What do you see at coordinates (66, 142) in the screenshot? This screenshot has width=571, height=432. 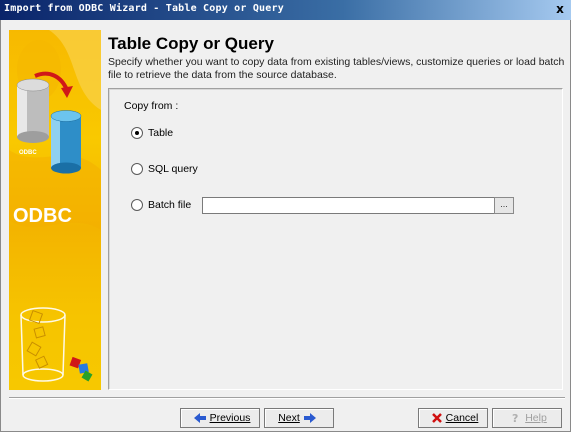 I see `database-blue-icon` at bounding box center [66, 142].